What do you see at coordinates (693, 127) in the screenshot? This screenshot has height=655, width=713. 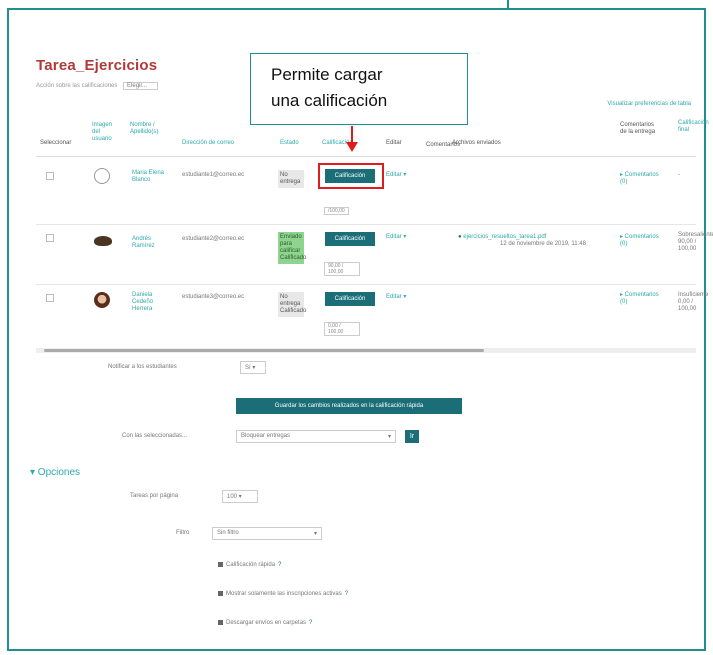 I see `header-final-grade: Calificación final` at bounding box center [693, 127].